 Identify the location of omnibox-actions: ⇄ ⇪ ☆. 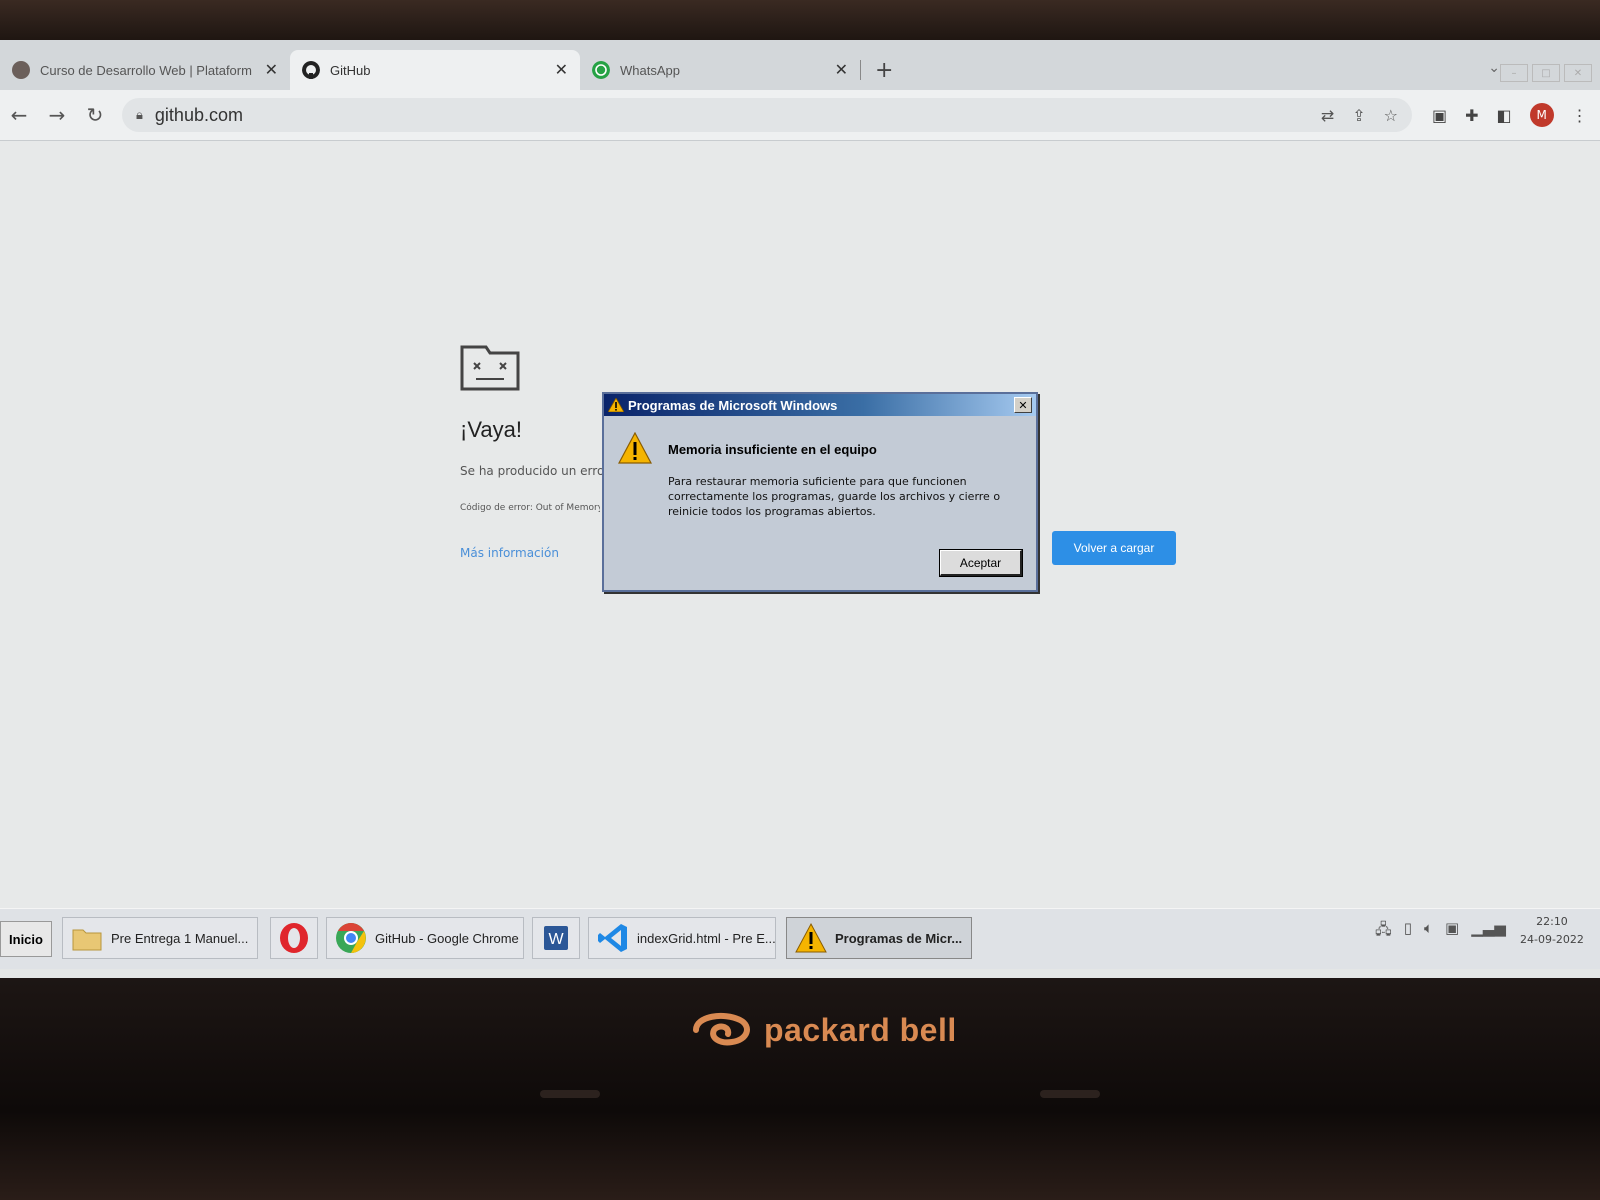
(1359, 115).